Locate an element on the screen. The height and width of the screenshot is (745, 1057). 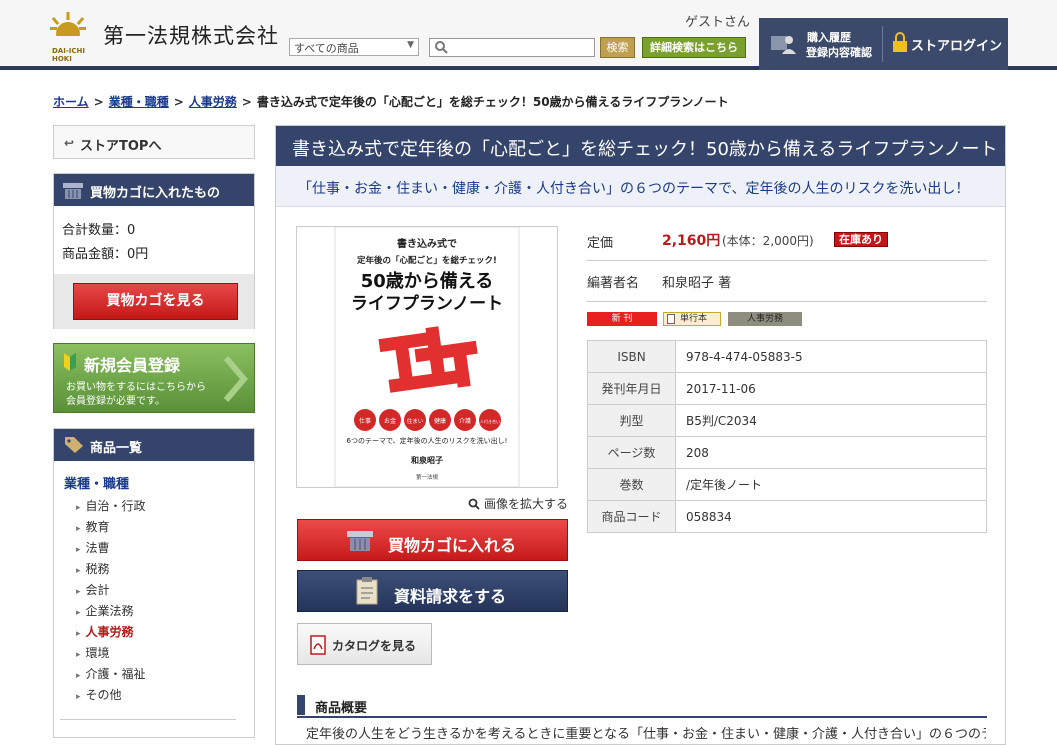
category-badge: 人事労務 is located at coordinates (765, 319).